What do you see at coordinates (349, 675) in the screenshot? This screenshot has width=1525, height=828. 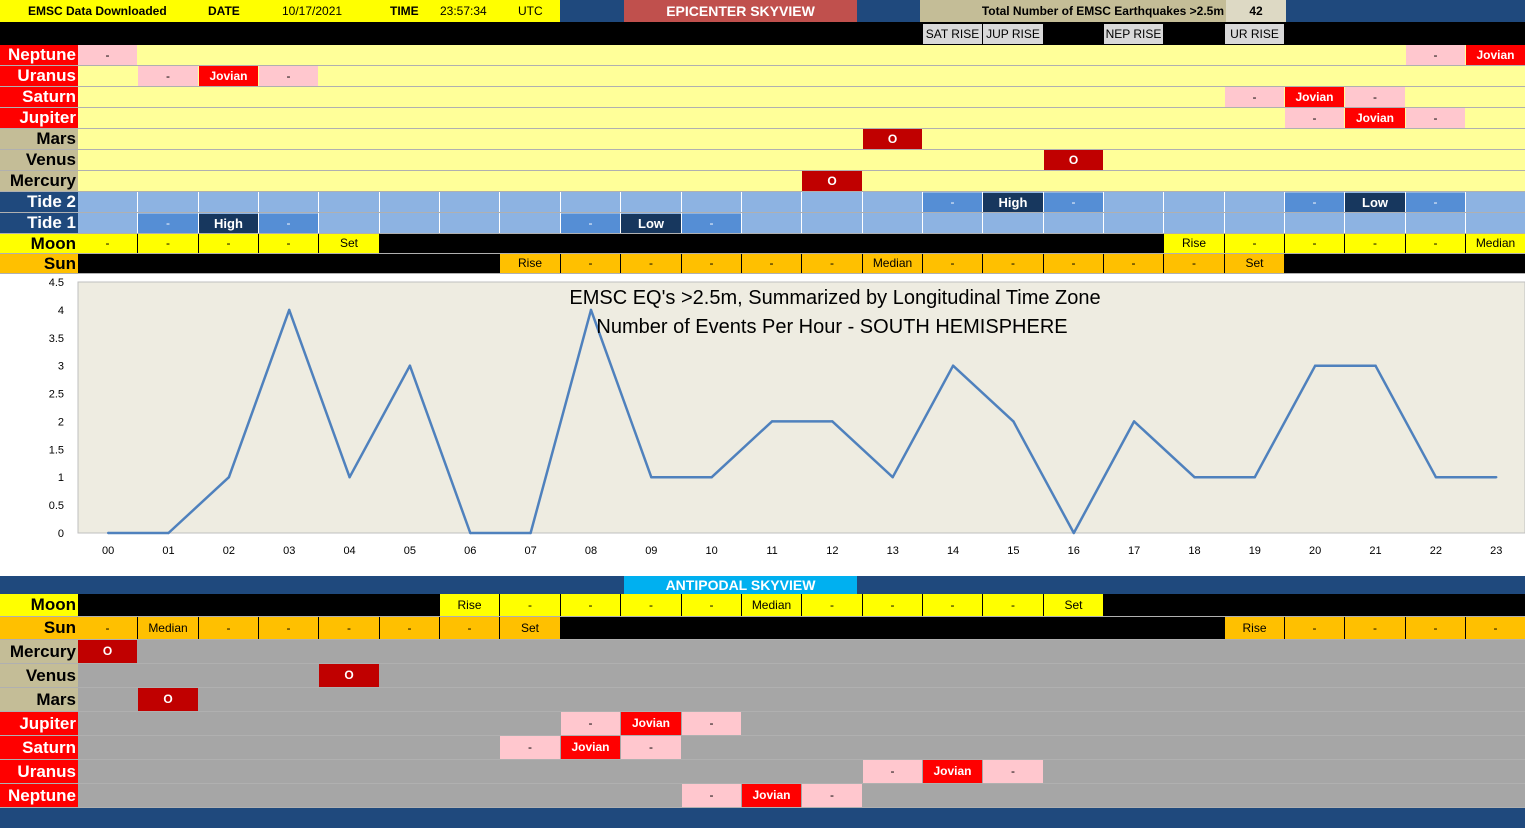 I see `anti-cell: O` at bounding box center [349, 675].